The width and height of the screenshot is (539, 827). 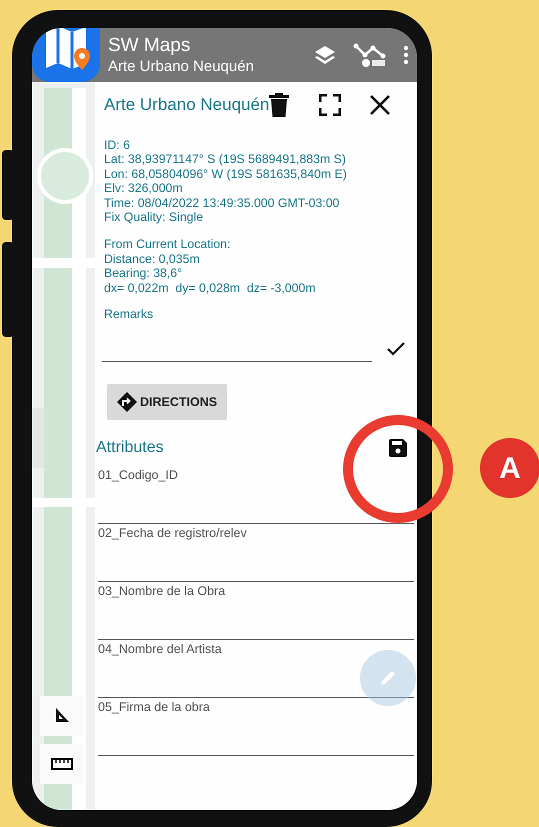 I want to click on pencil-icon, so click(x=388, y=678).